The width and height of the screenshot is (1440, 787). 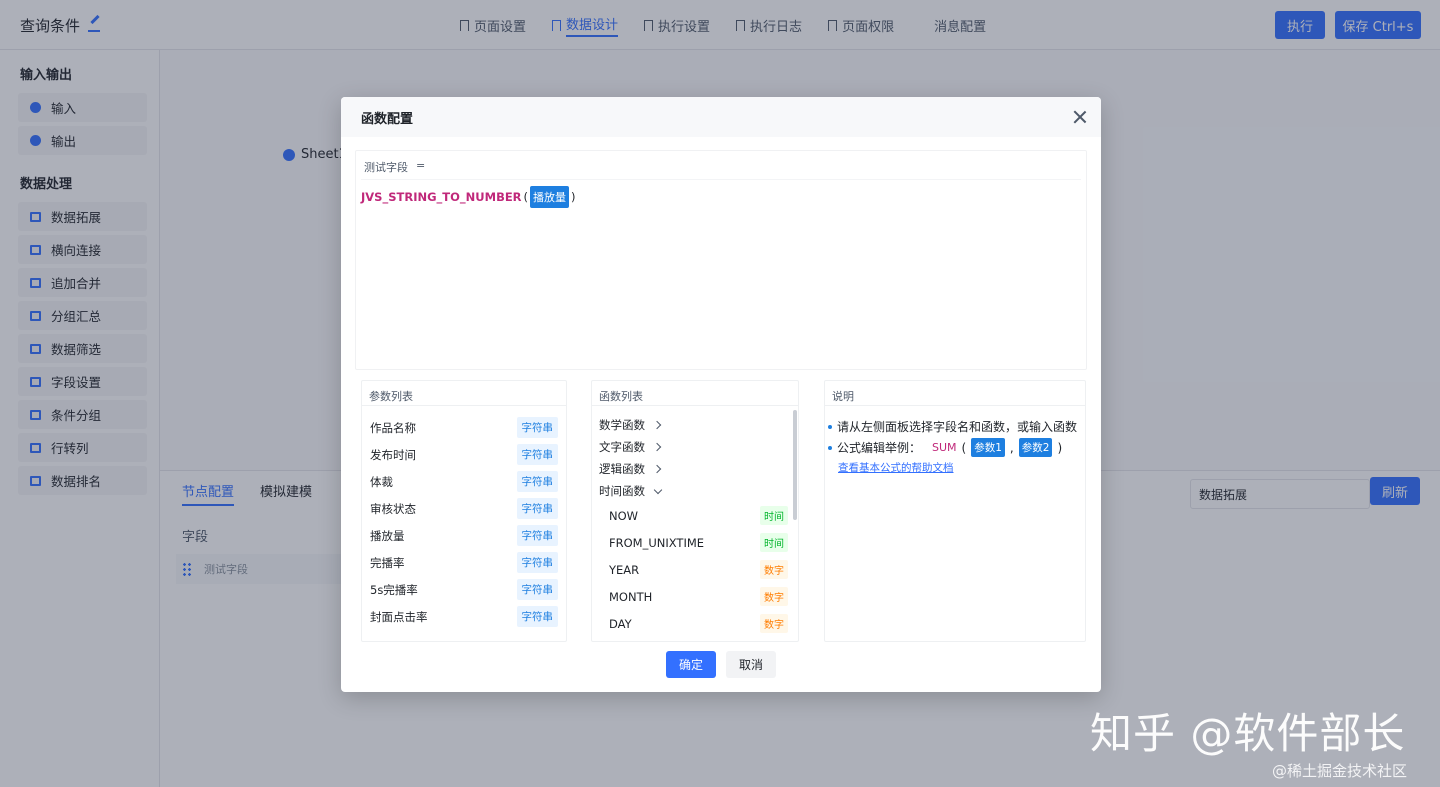 What do you see at coordinates (944, 447) in the screenshot?
I see `example-function: SUM` at bounding box center [944, 447].